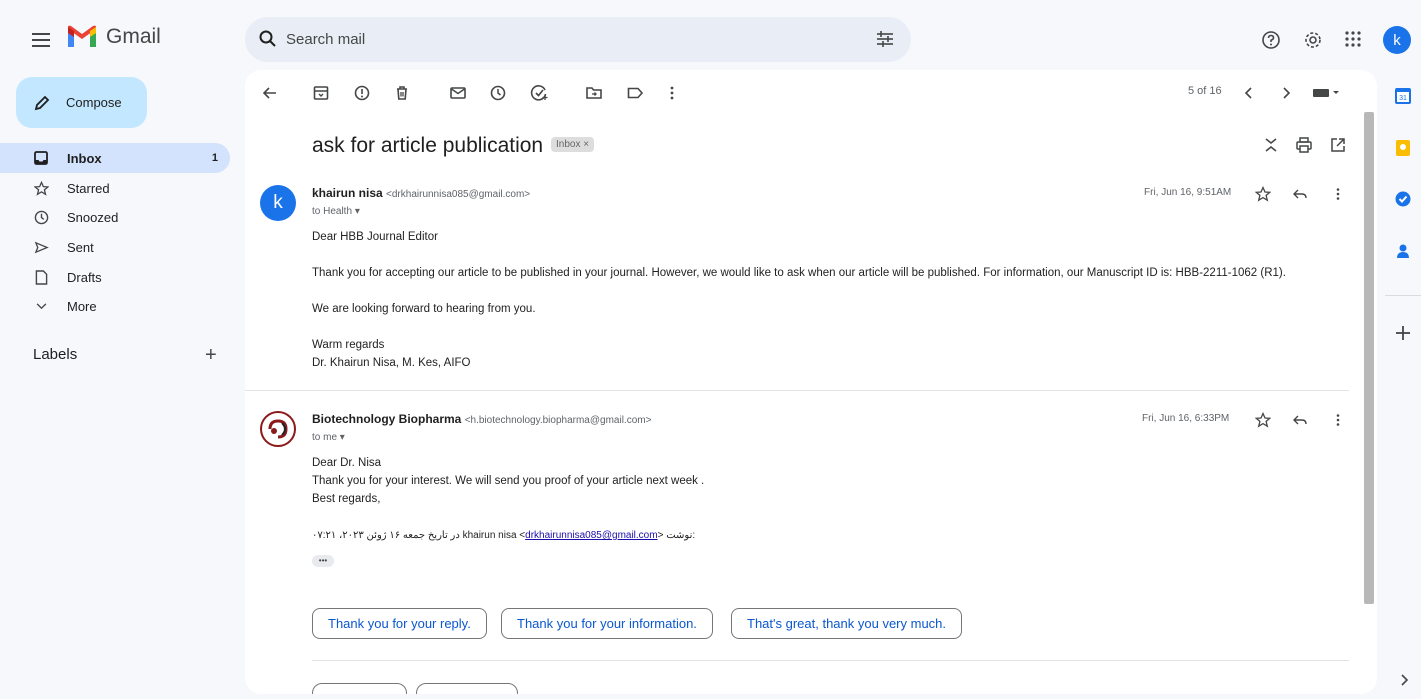 The image size is (1421, 699). I want to click on nav-item-snoozed: Snoozed, so click(115, 217).